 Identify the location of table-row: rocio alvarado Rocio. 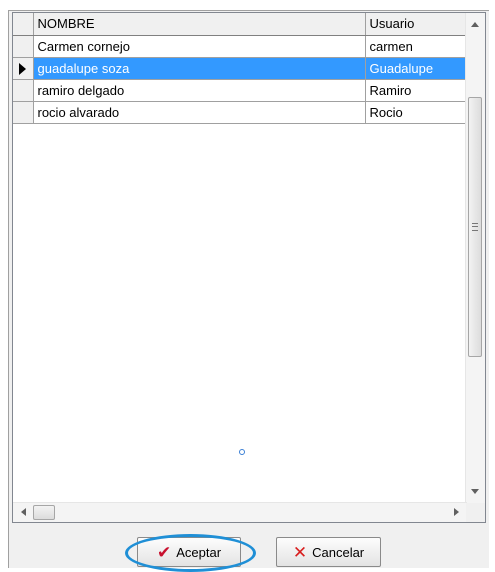
(239, 112).